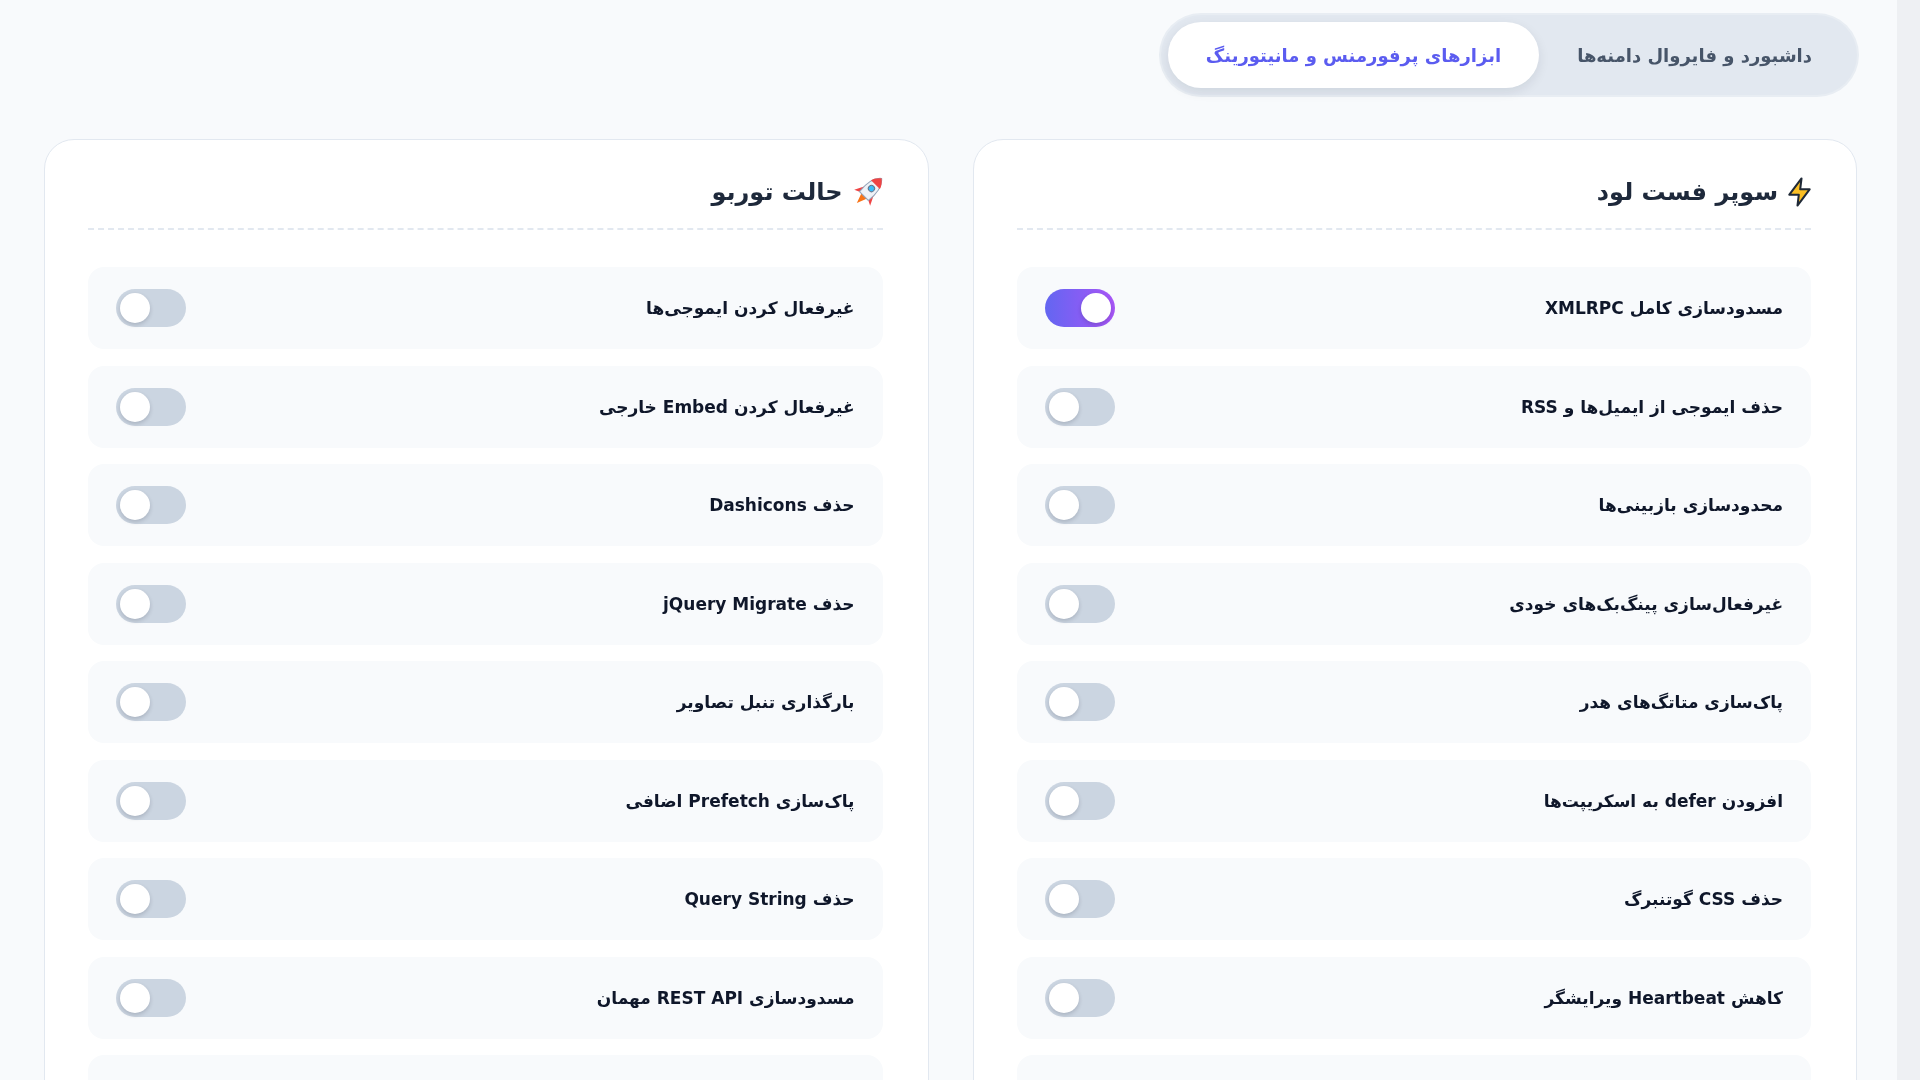 Image resolution: width=1920 pixels, height=1080 pixels. Describe the element at coordinates (765, 702) in the screenshot. I see `setting-label: بارگذاری تنبل تصاویر` at that location.